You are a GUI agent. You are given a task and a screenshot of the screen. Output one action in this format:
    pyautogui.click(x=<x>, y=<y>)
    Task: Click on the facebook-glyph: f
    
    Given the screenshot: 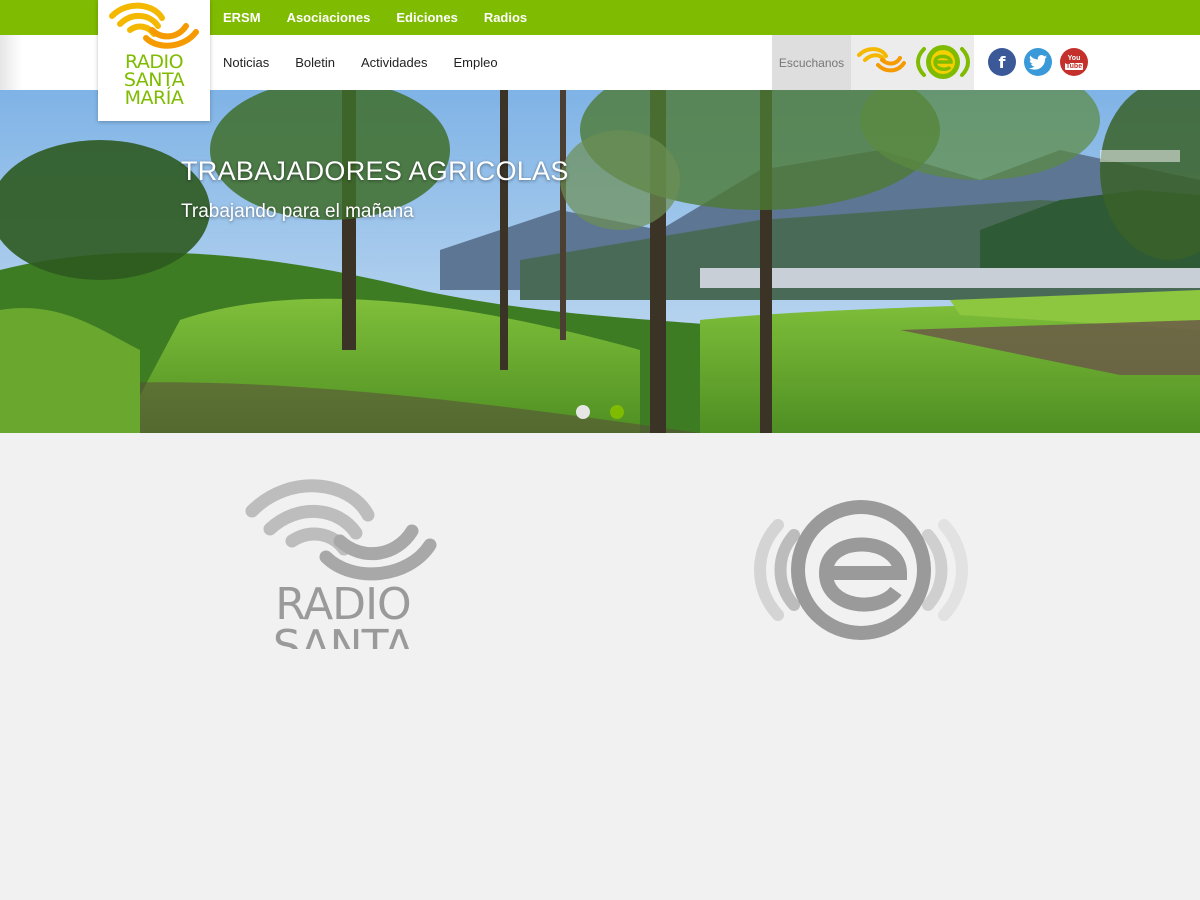 What is the action you would take?
    pyautogui.click(x=1002, y=62)
    